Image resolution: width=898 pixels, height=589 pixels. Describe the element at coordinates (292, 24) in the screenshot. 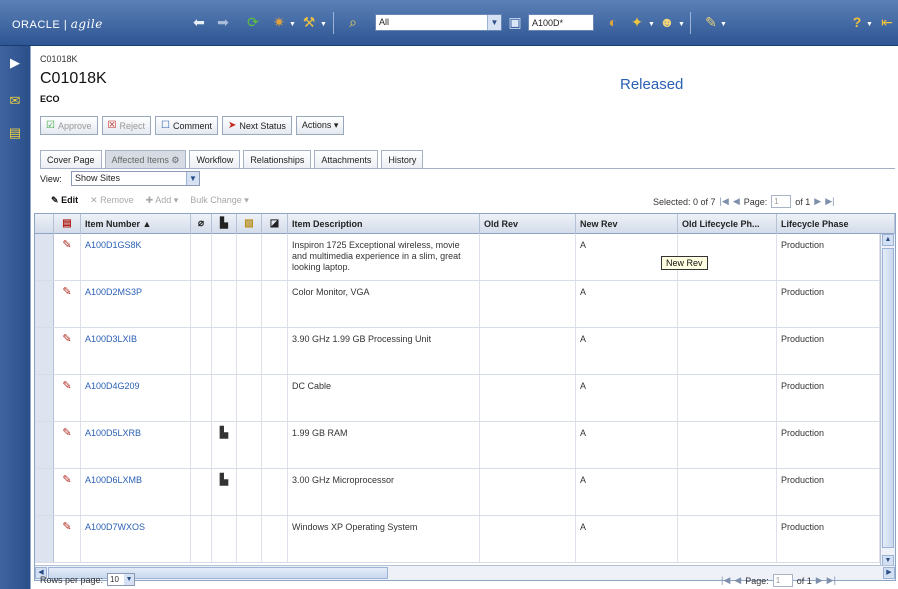

I see `create-dropdown-icon: ▼` at that location.